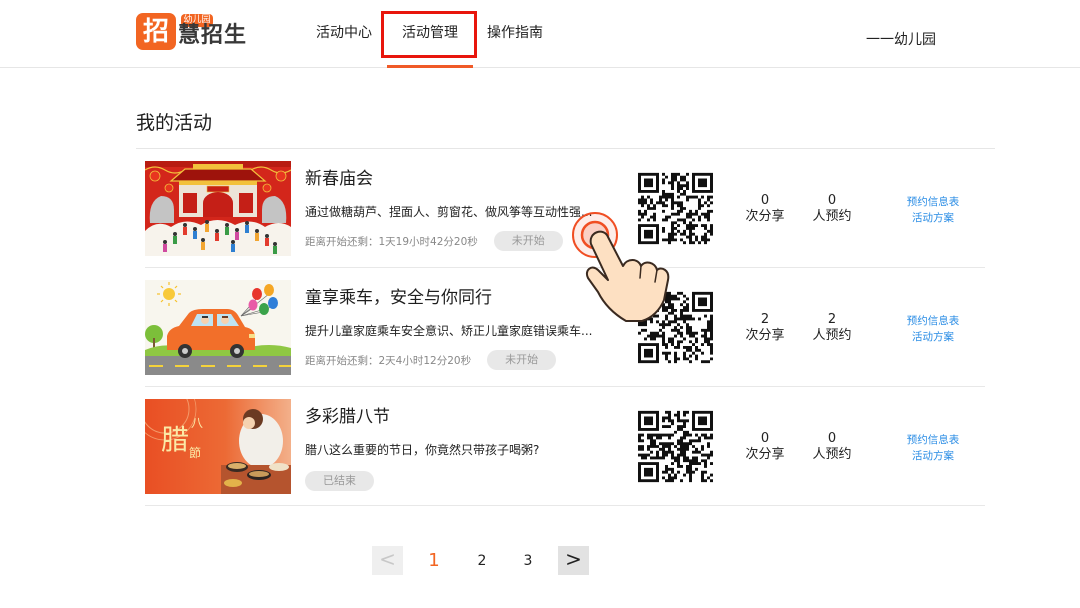 The height and width of the screenshot is (608, 1080). Describe the element at coordinates (387, 560) in the screenshot. I see `prev-page-button: <` at that location.